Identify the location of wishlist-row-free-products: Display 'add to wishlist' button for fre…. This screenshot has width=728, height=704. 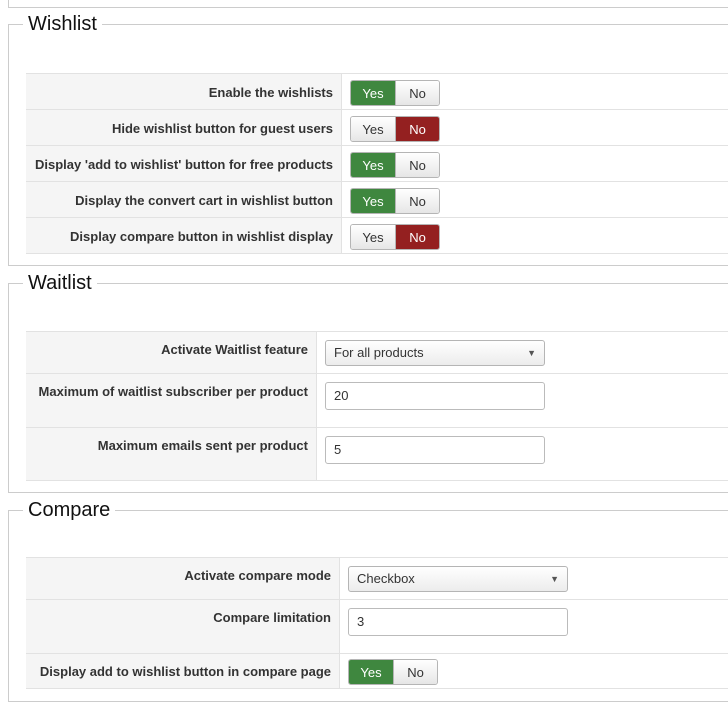
(377, 163).